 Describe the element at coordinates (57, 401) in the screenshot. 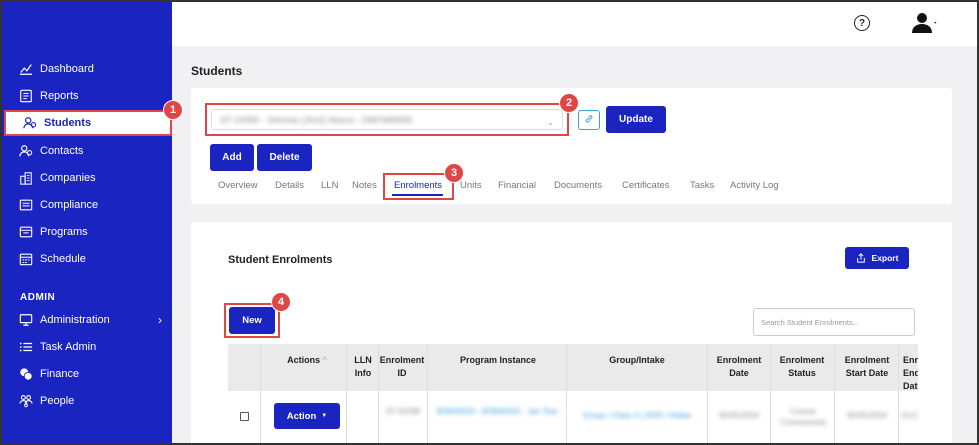

I see `sidebar-item-label: People` at that location.